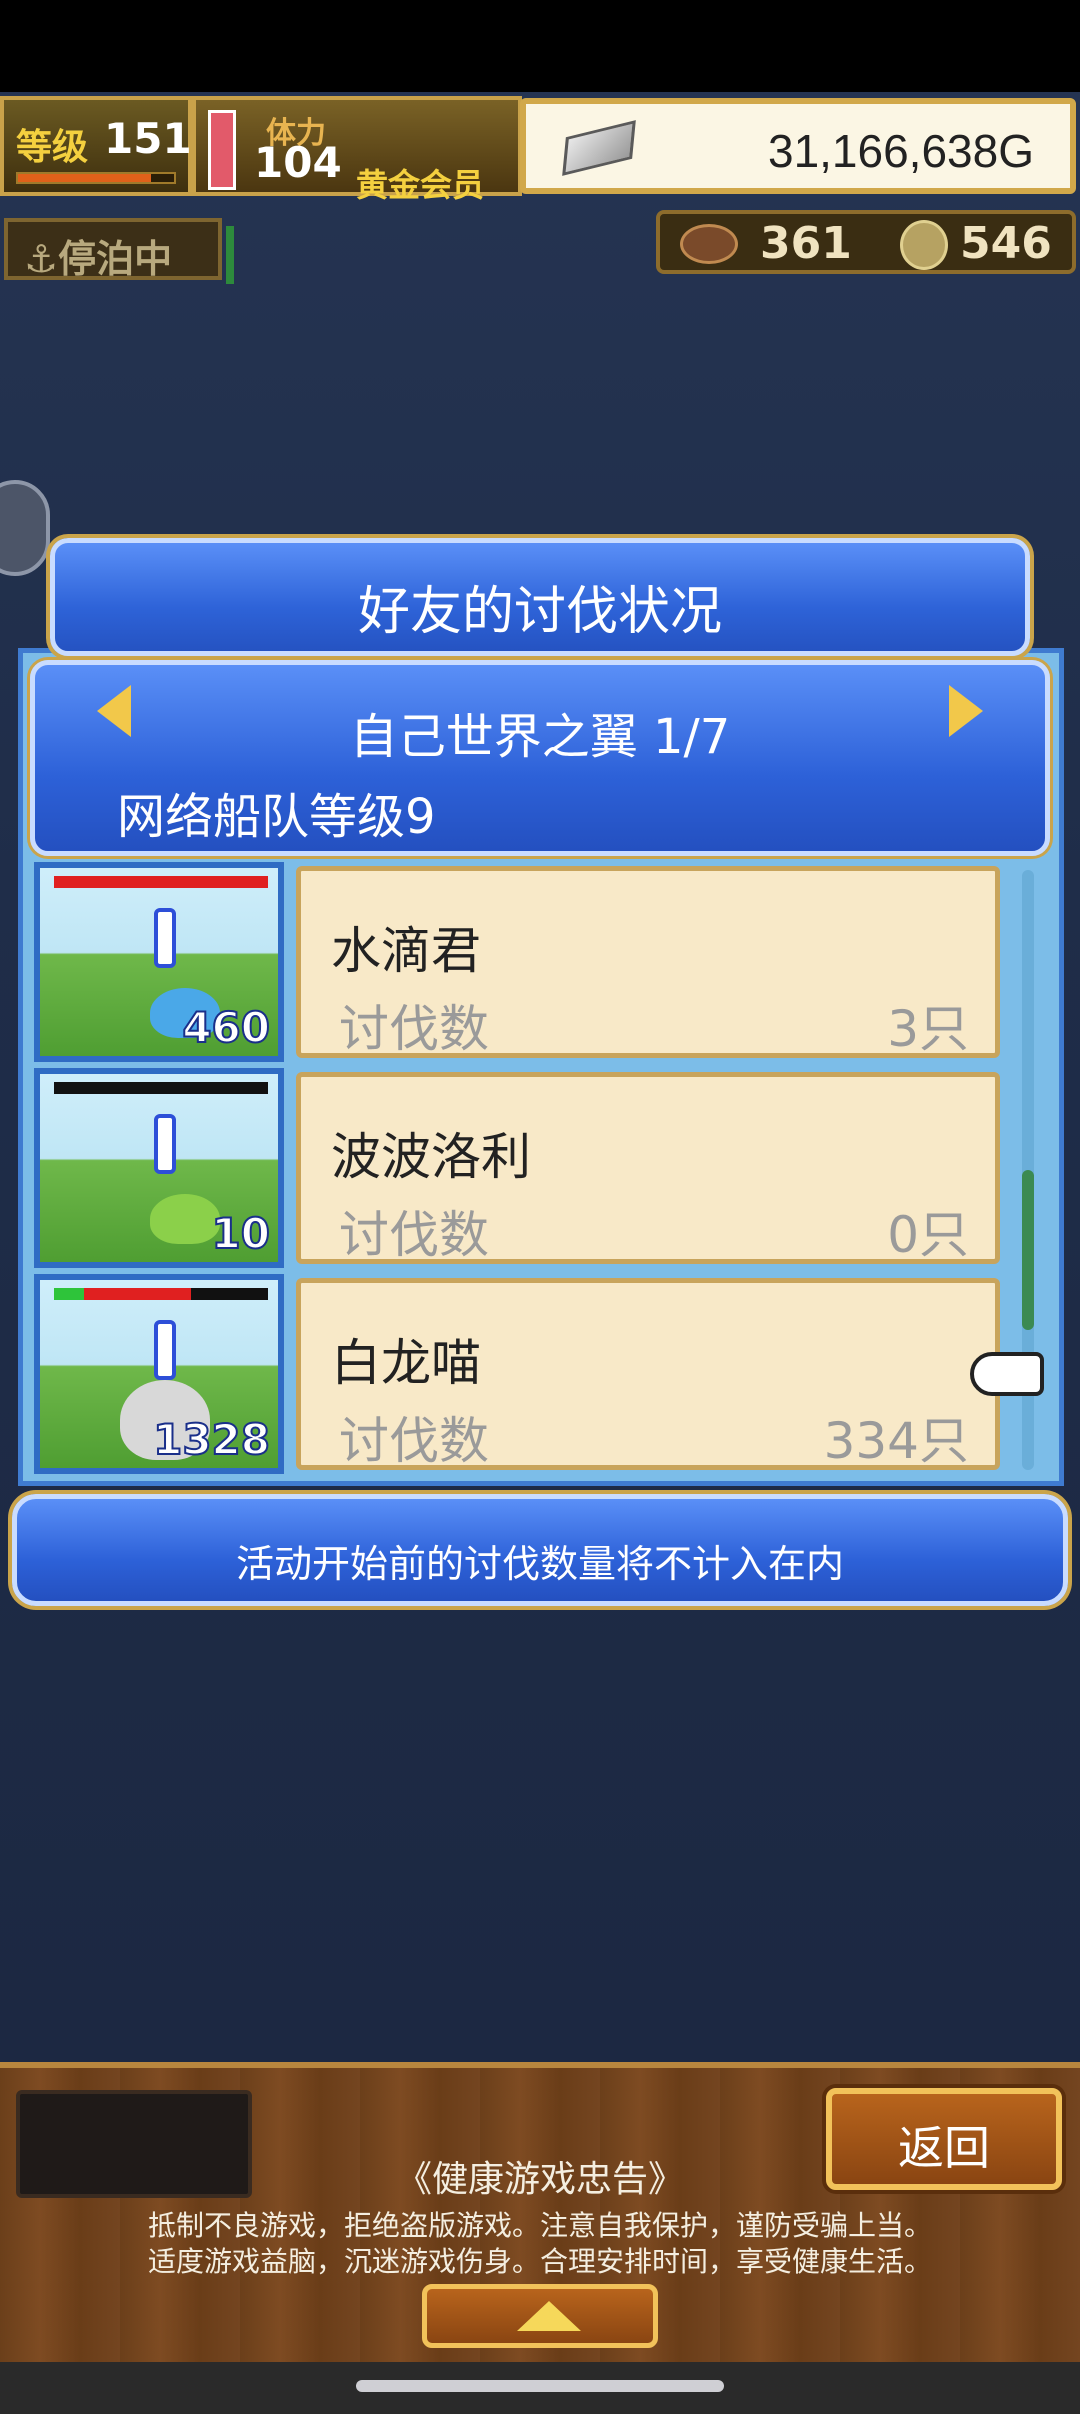 The height and width of the screenshot is (2414, 1080). What do you see at coordinates (966, 711) in the screenshot?
I see `arrow-right-icon` at bounding box center [966, 711].